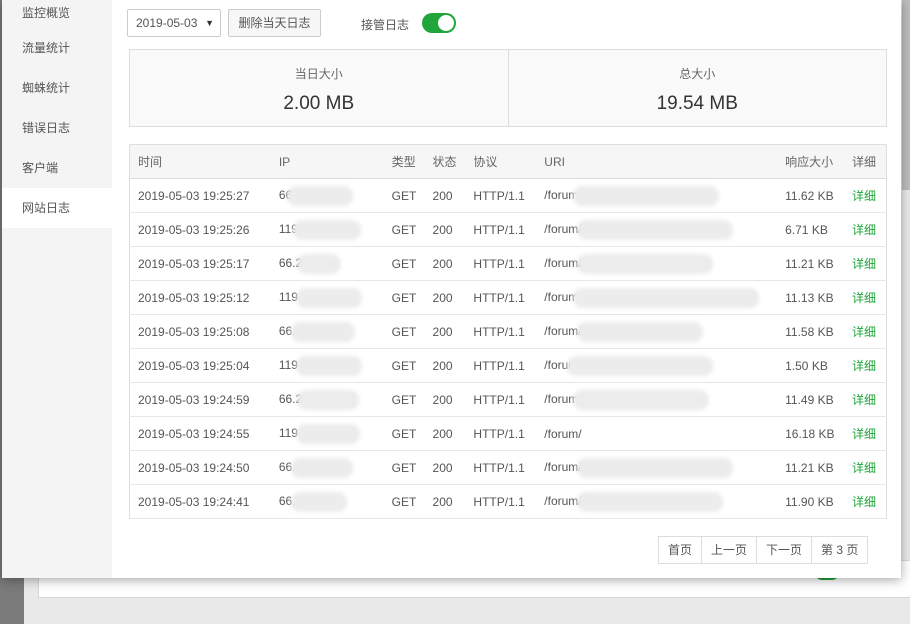  I want to click on cell-response-size: 11.90 KB, so click(819, 501).